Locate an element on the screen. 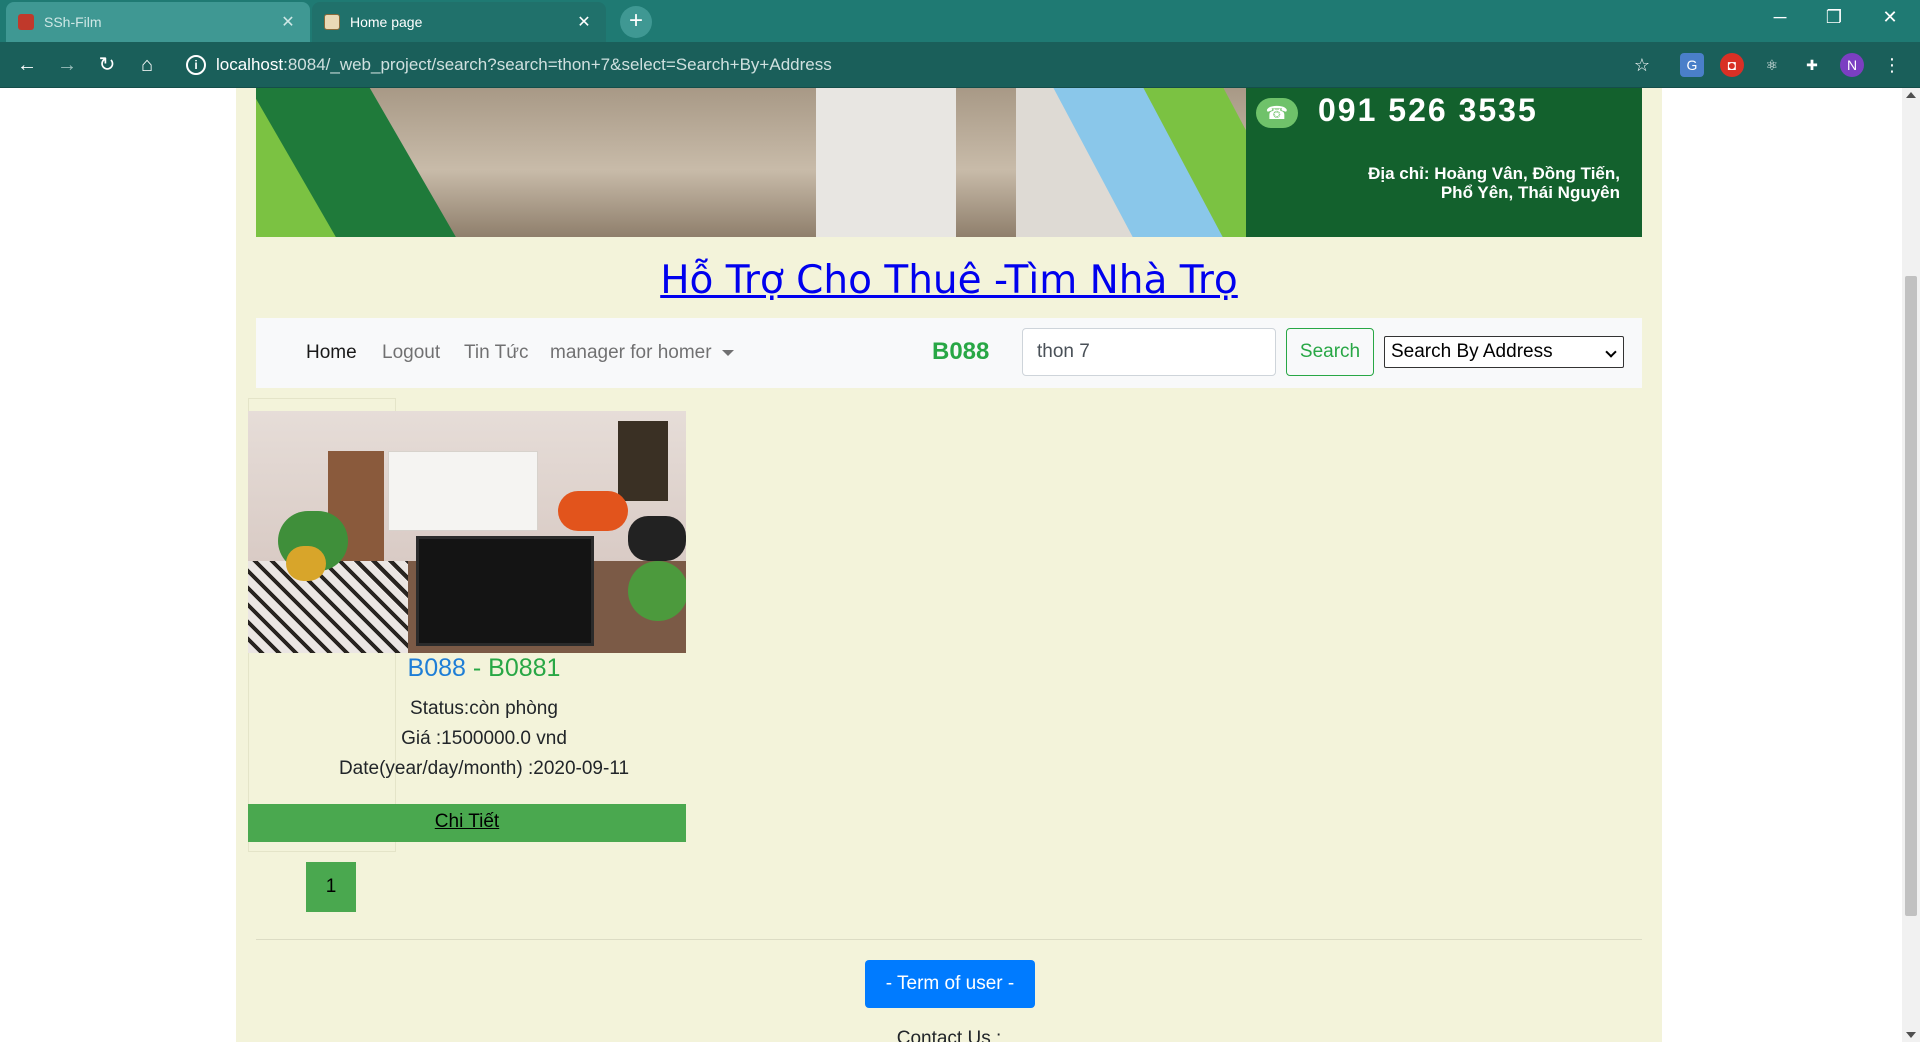 The image size is (1920, 1042). listing-status: Status:còn phòng is located at coordinates (484, 708).